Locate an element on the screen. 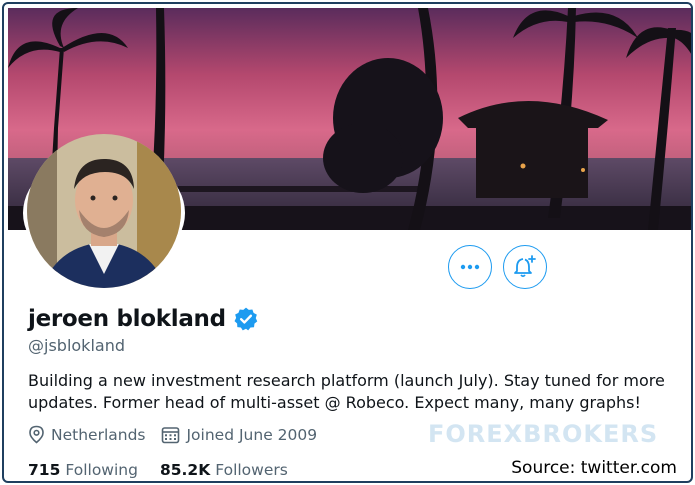 The image size is (695, 485). calendar-icon is located at coordinates (171, 434).